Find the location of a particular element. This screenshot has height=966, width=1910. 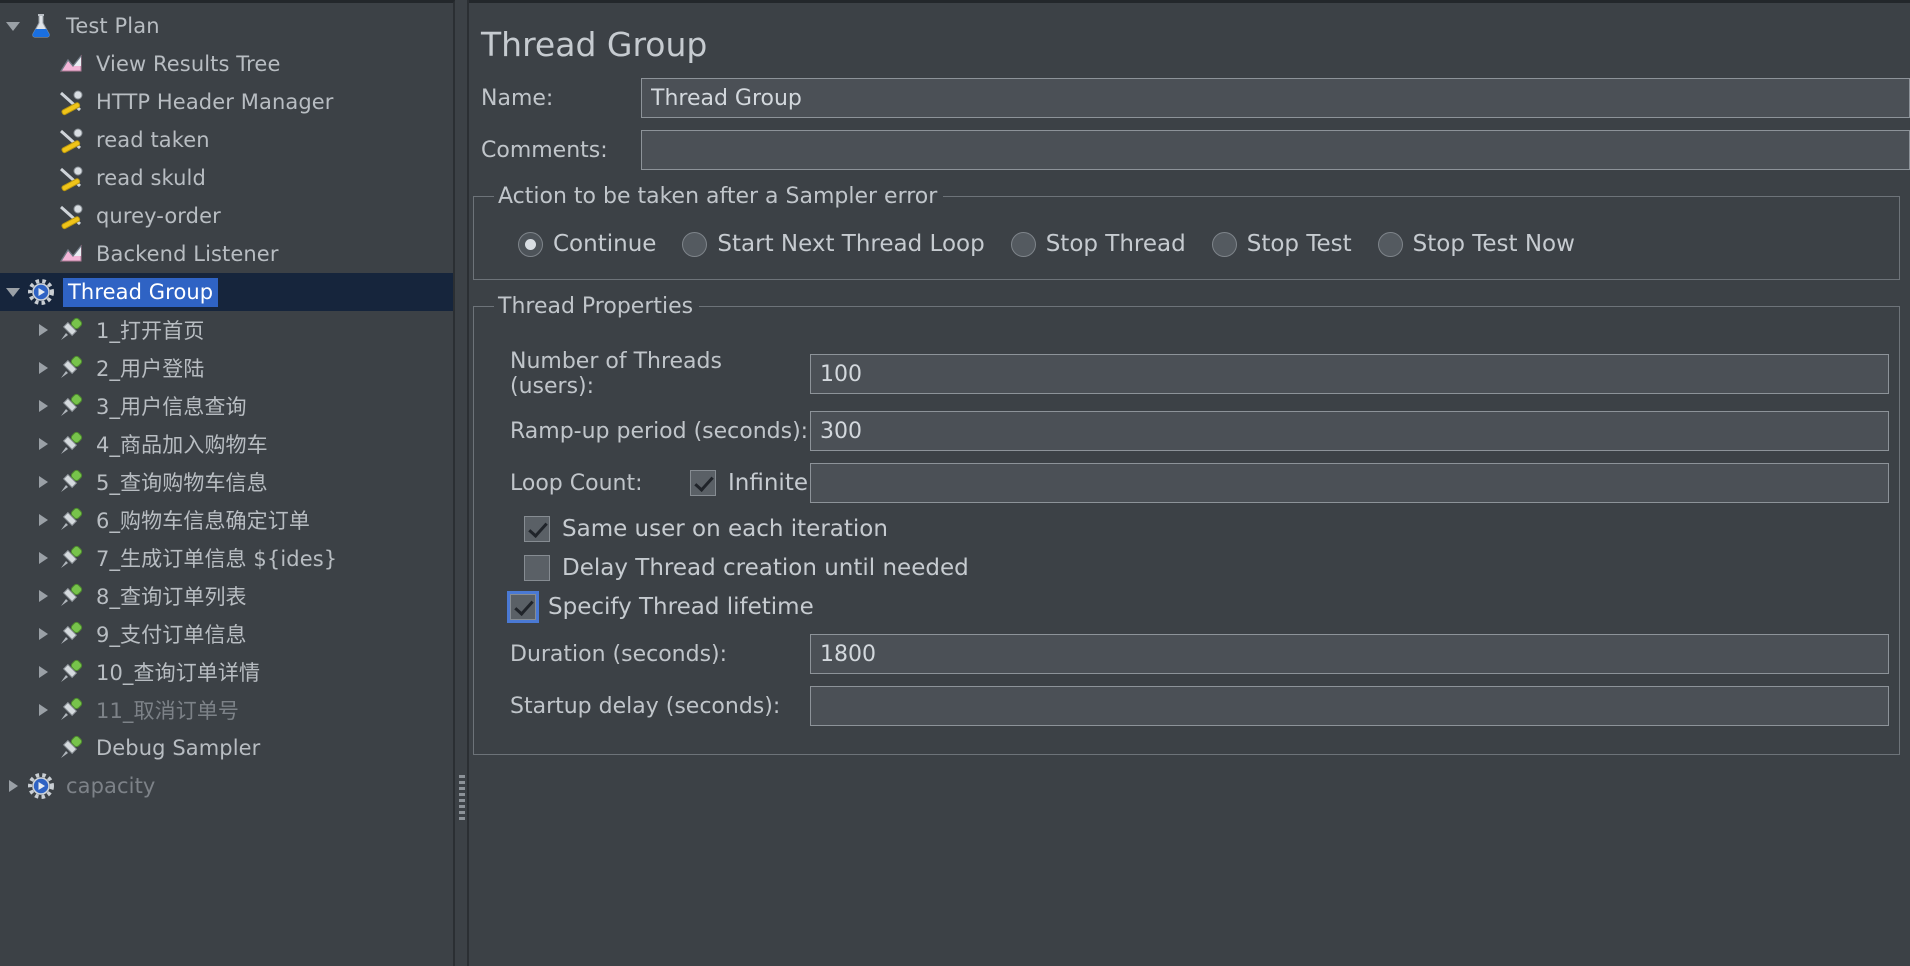

name-label: Name: is located at coordinates (517, 98).